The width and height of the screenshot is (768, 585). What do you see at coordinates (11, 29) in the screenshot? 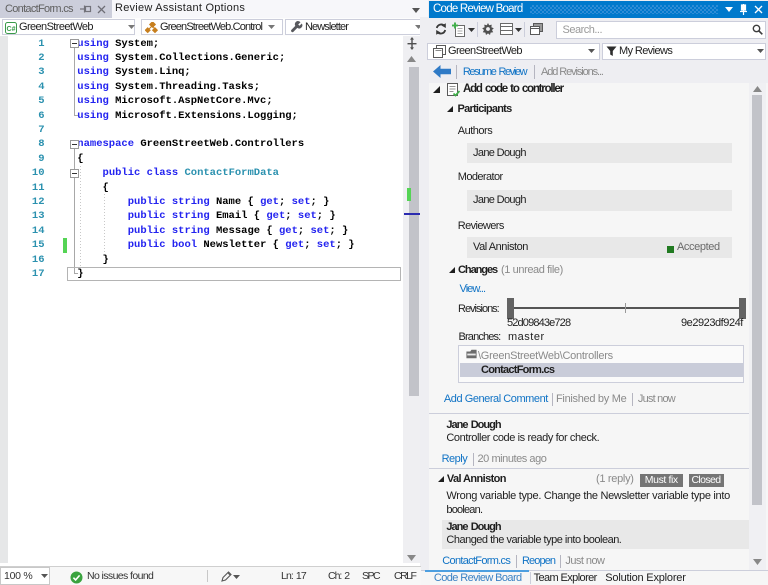
I see `svg-text: C#` at bounding box center [11, 29].